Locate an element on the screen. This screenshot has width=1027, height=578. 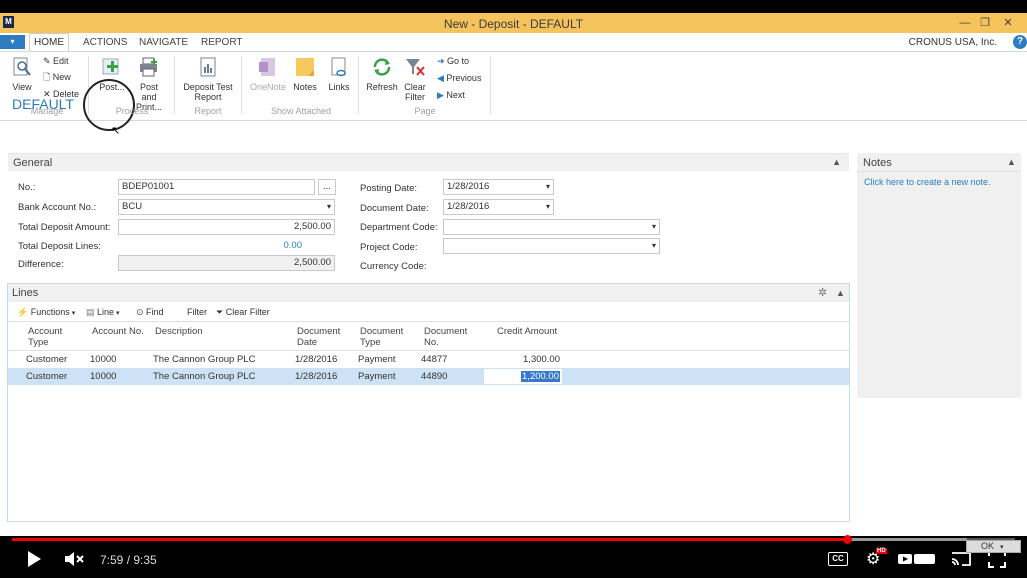
bank-account-field: BCU ▾ is located at coordinates (226, 207).